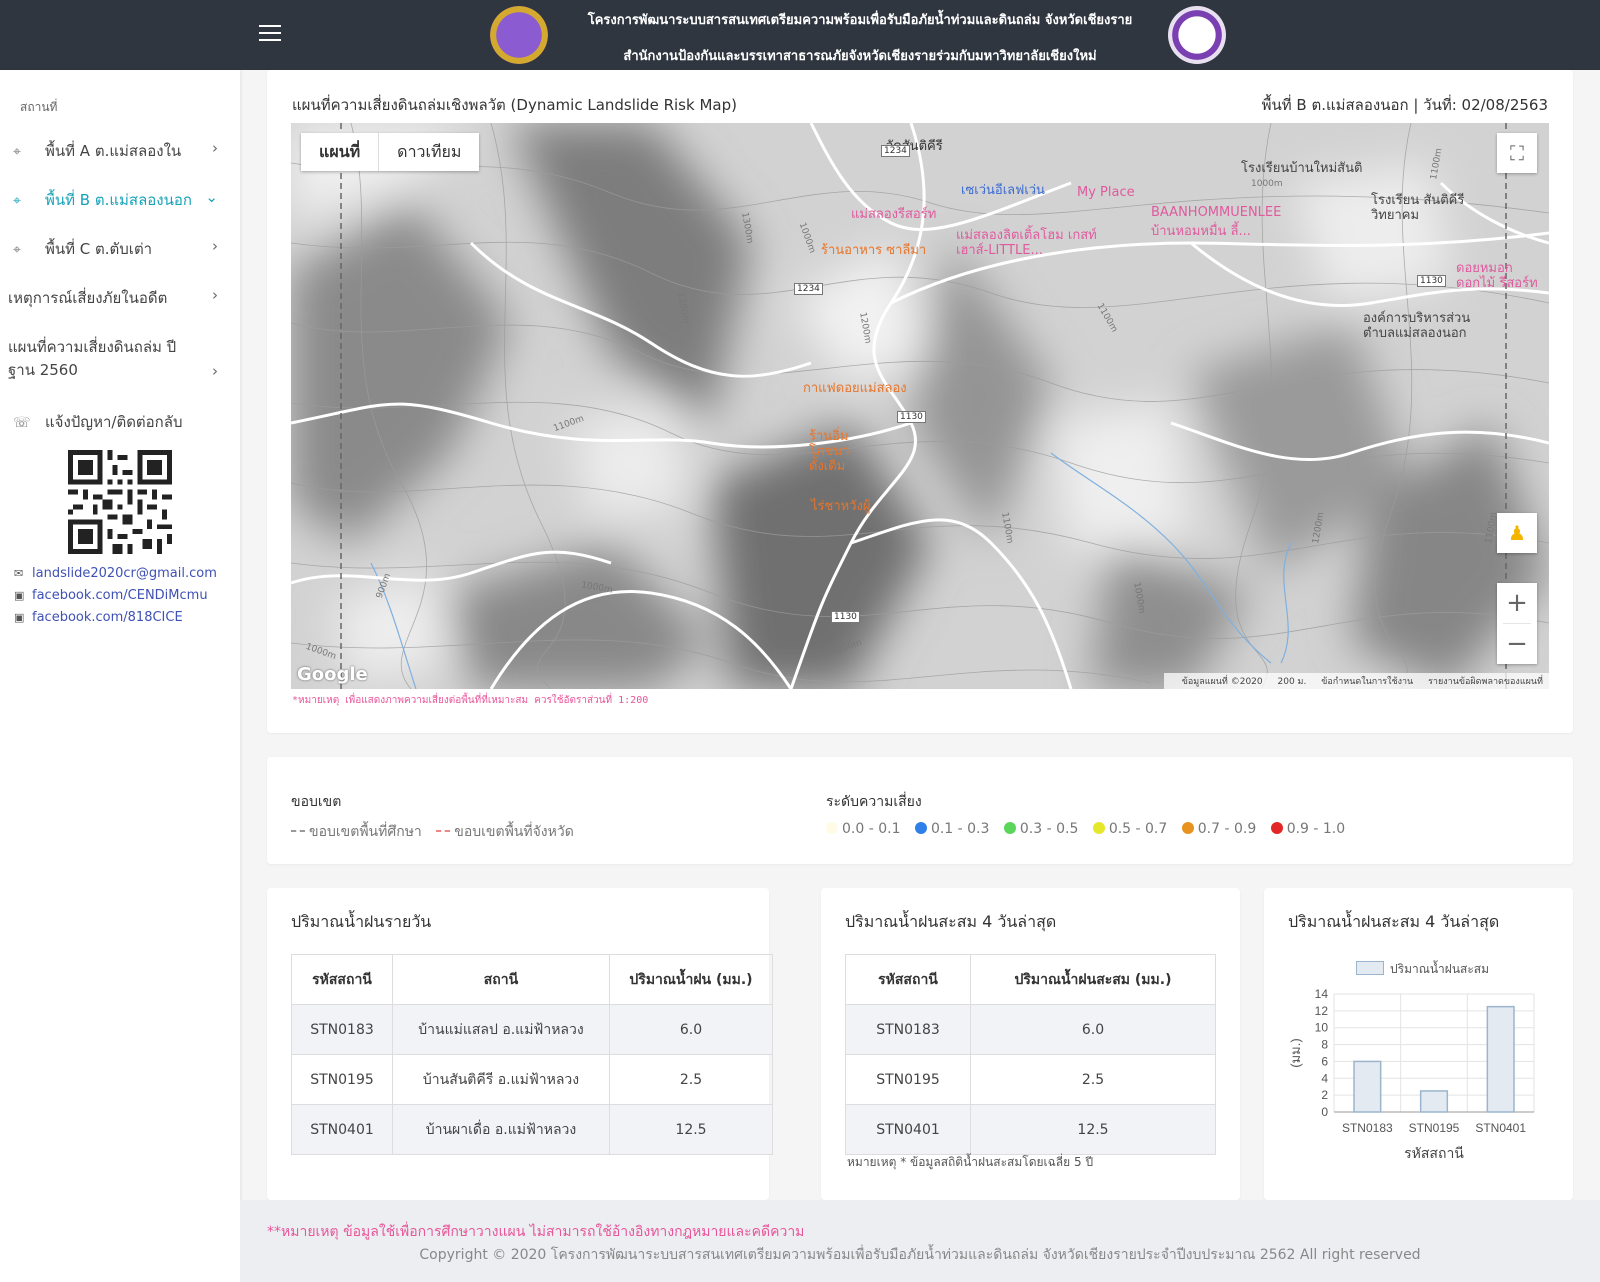 Image resolution: width=1600 pixels, height=1282 pixels. I want to click on street-view-pegman-icon: ♟, so click(1517, 533).